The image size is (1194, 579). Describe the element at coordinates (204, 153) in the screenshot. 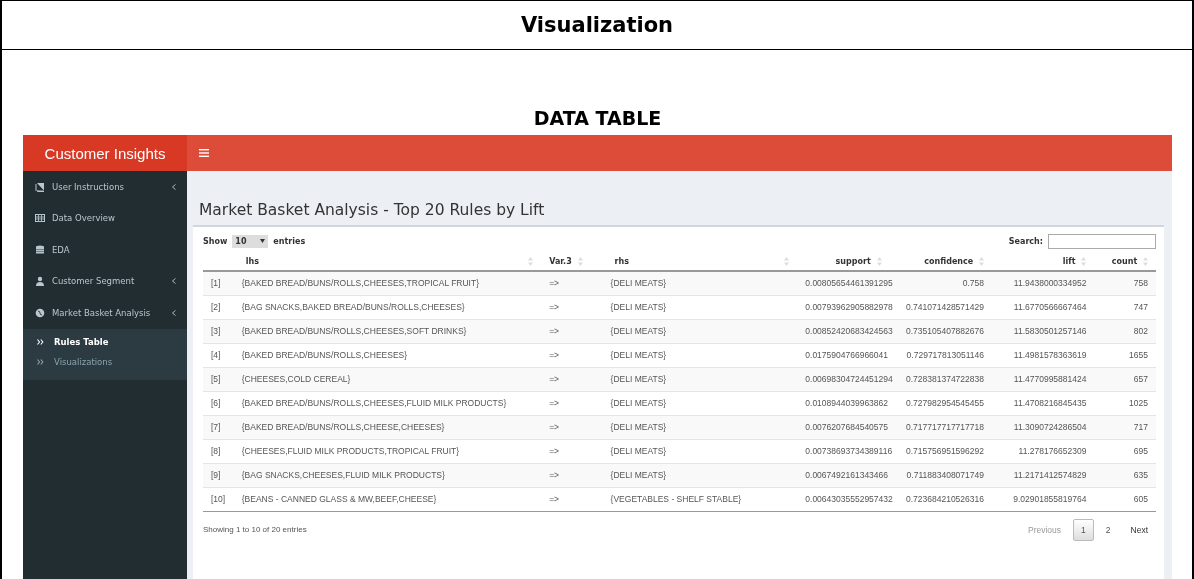

I see `menu-icon` at that location.